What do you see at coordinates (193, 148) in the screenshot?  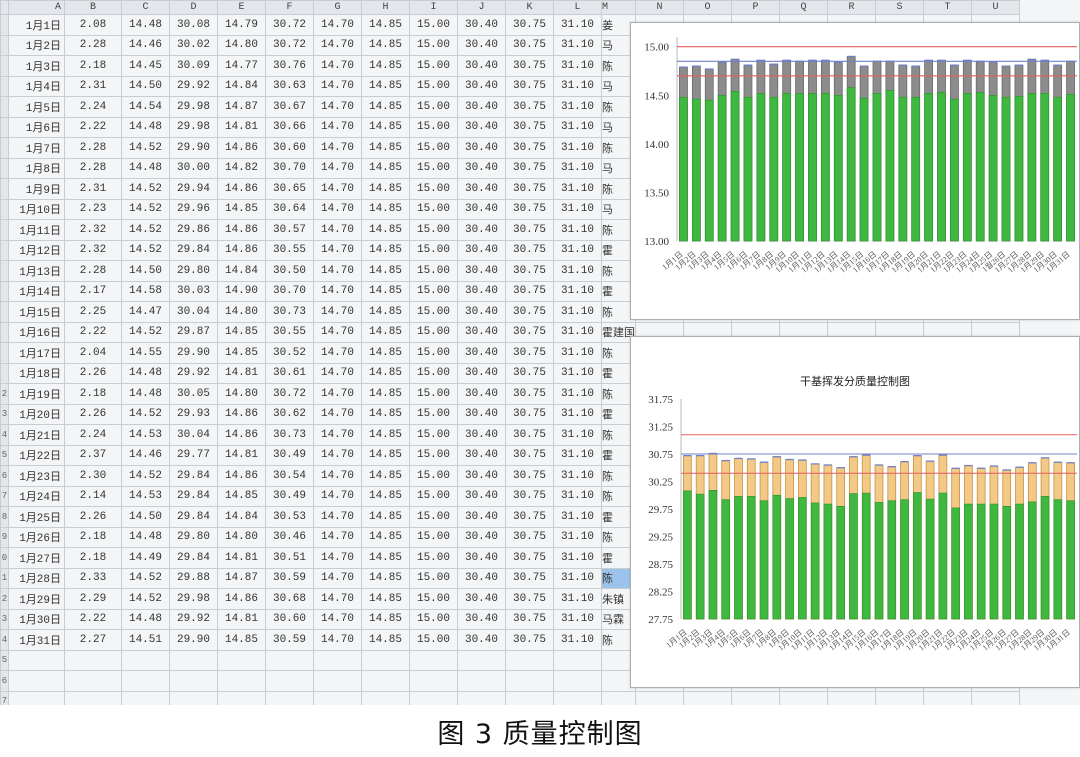 I see `cell-d-7: 29.90` at bounding box center [193, 148].